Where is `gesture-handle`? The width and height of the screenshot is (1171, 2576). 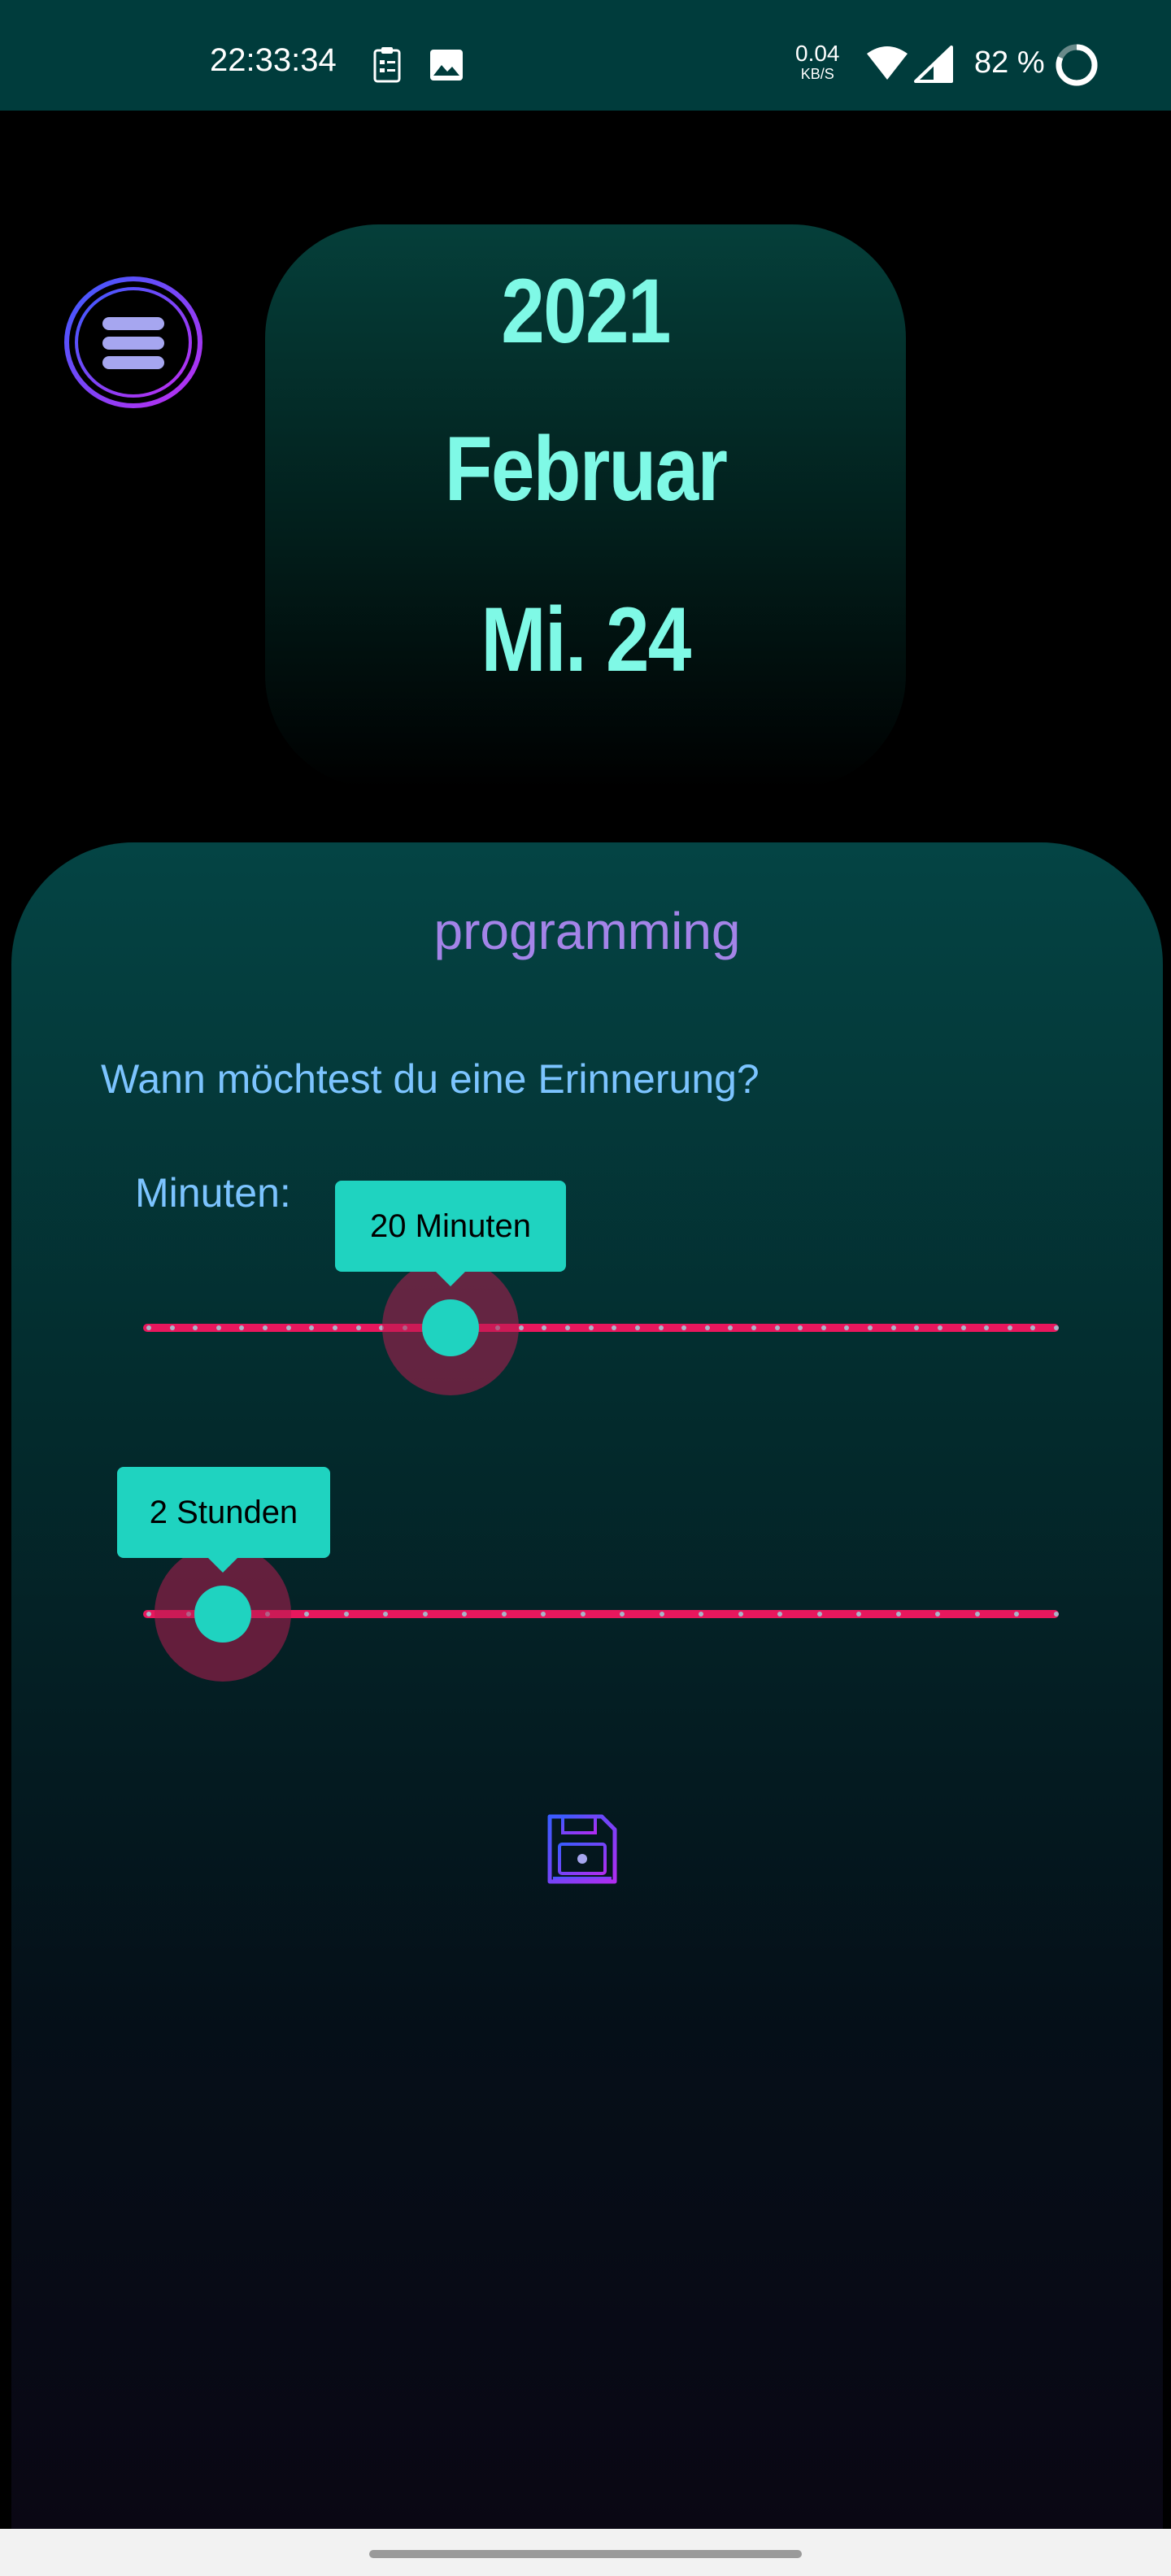
gesture-handle is located at coordinates (585, 2554).